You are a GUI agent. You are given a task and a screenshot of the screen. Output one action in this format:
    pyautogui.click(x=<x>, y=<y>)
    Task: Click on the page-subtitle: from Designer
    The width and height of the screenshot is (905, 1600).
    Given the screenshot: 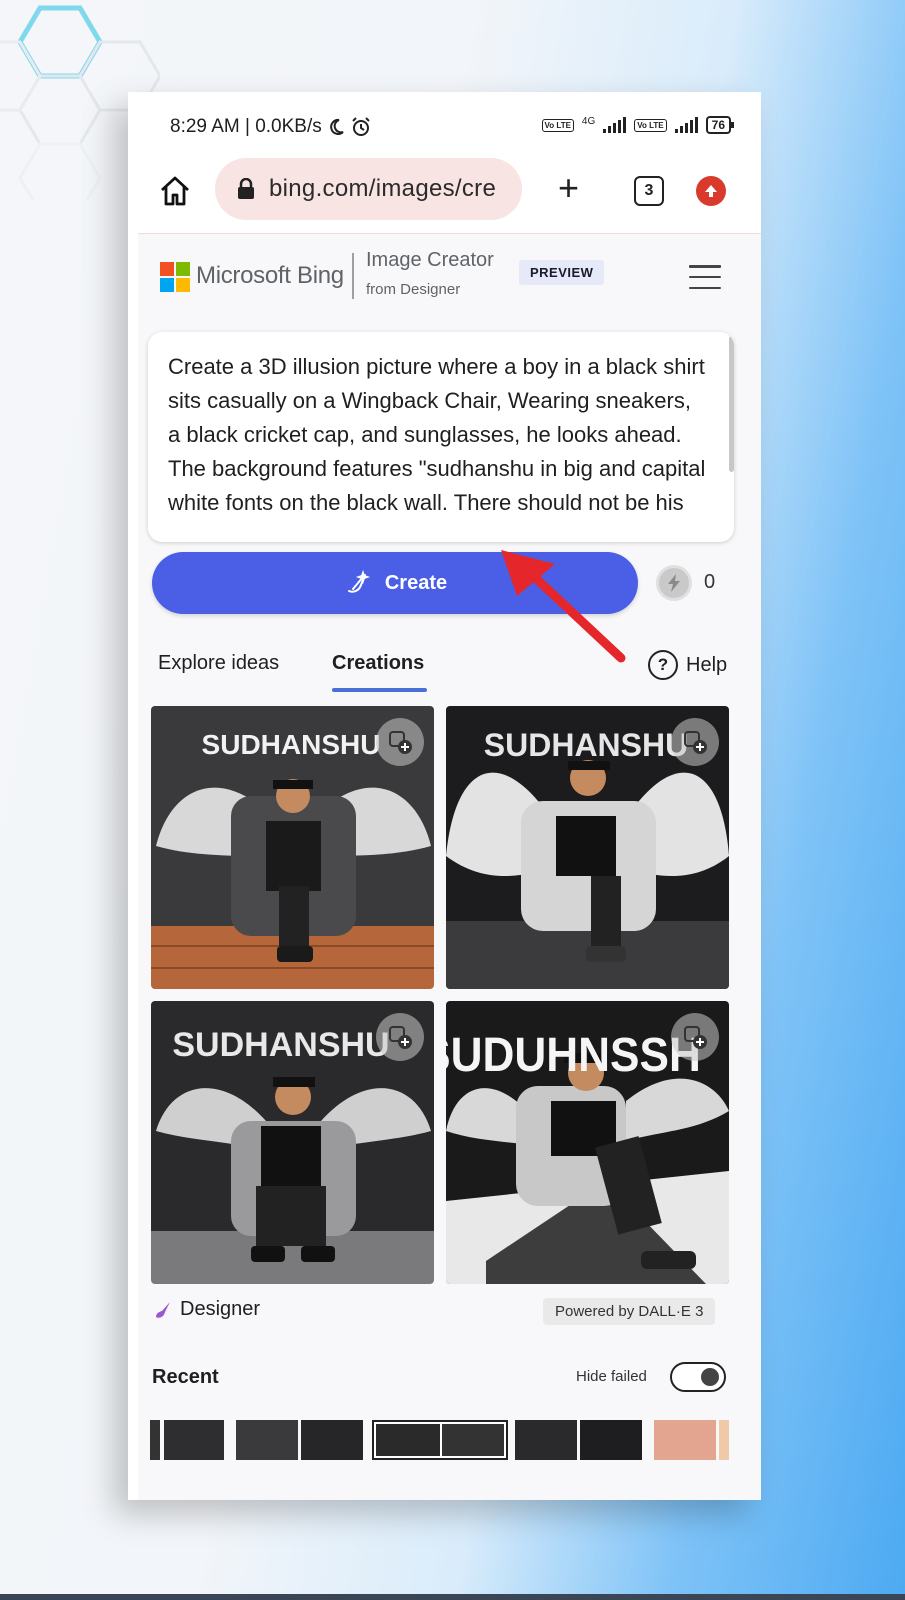 What is the action you would take?
    pyautogui.click(x=413, y=289)
    